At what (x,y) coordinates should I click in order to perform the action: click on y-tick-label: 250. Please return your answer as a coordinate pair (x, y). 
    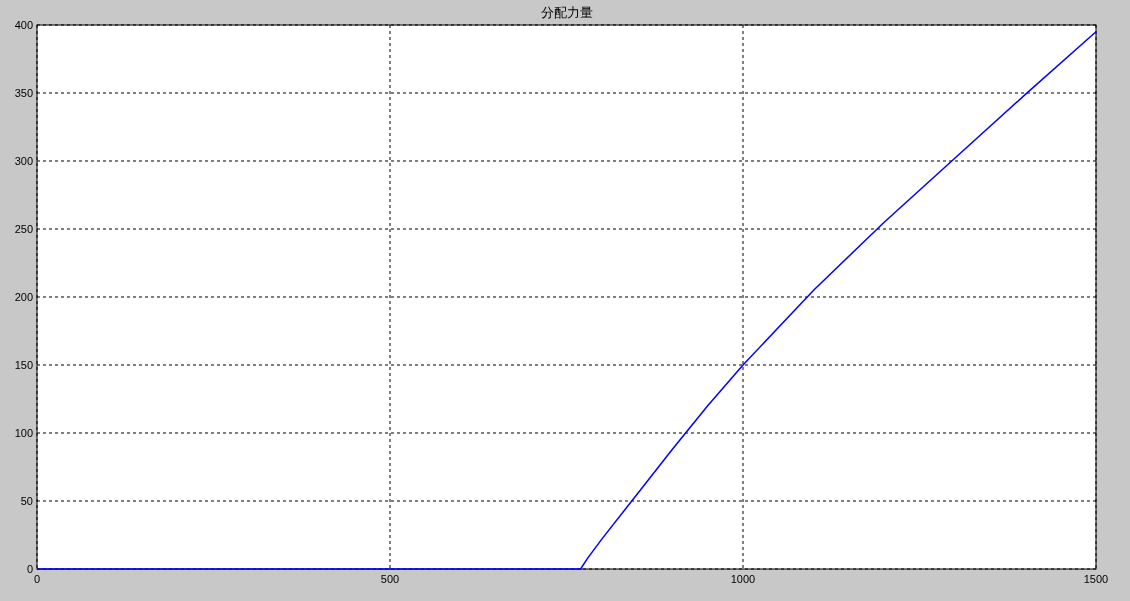
    Looking at the image, I should click on (23, 229).